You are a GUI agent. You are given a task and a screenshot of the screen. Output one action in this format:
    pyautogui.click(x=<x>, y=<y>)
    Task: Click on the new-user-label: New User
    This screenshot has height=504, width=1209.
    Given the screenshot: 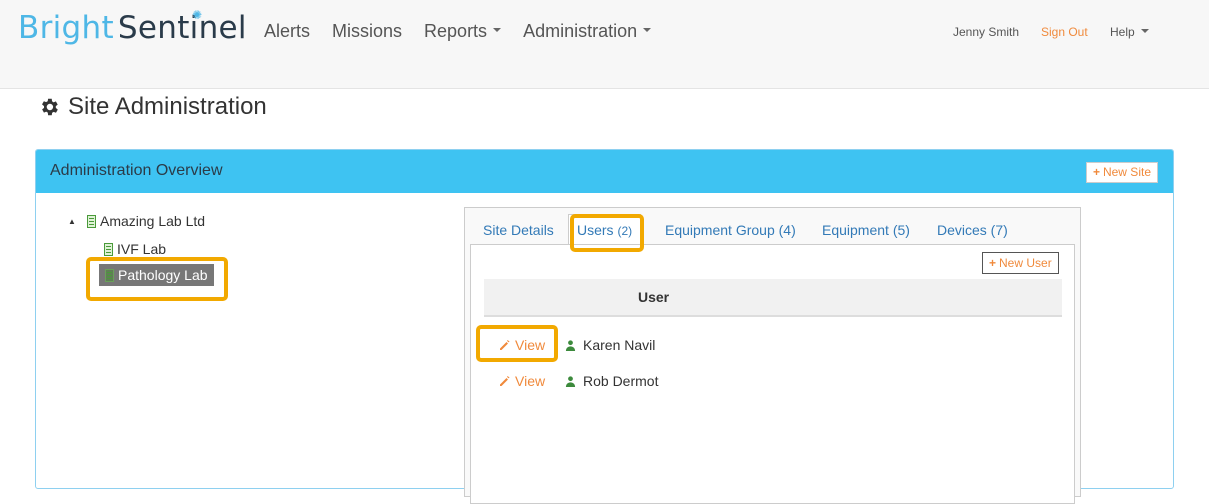 What is the action you would take?
    pyautogui.click(x=1025, y=263)
    